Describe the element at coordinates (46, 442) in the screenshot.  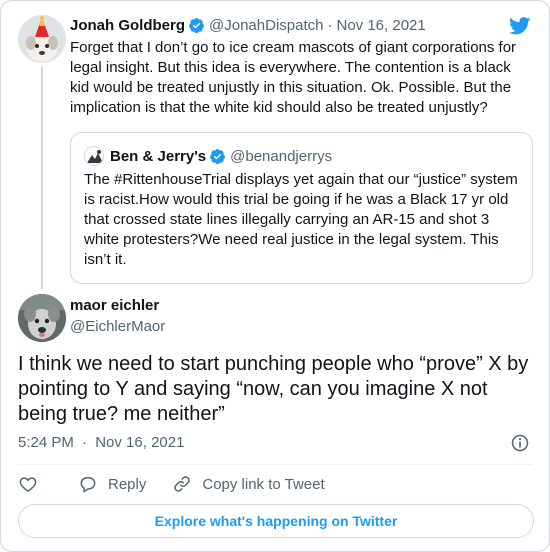
I see `tweet-time: 5:24 PM` at that location.